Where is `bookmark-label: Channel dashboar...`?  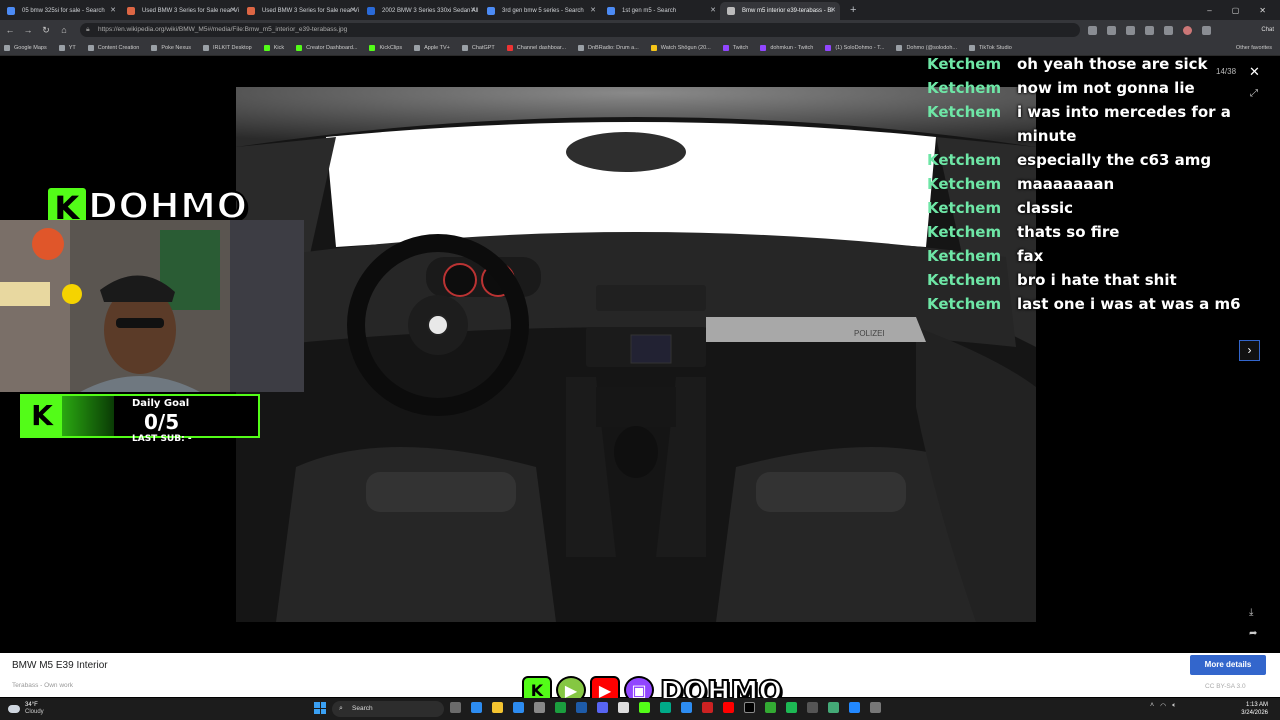
bookmark-label: Channel dashboar... is located at coordinates (541, 47).